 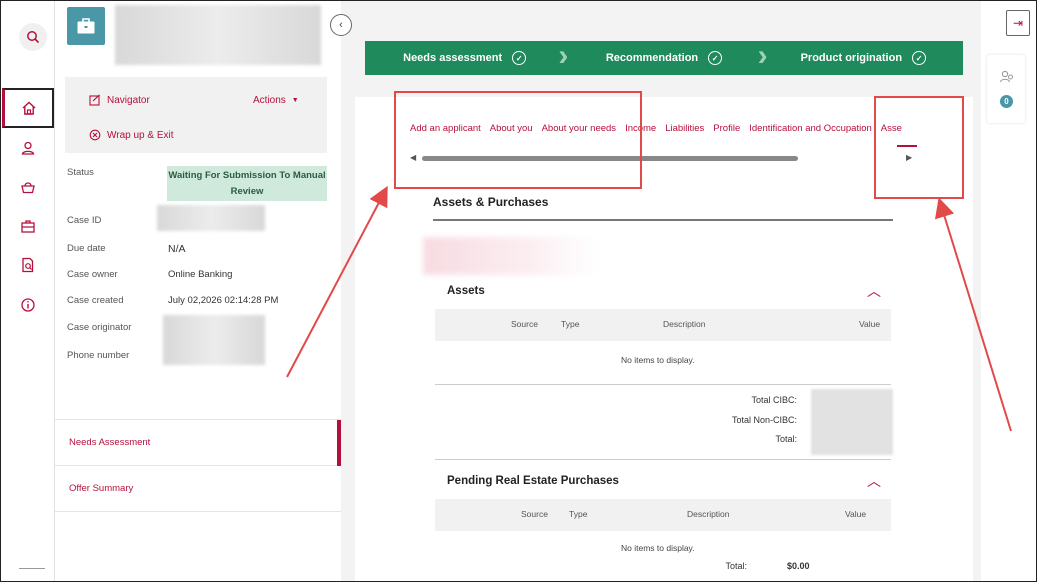 What do you see at coordinates (218, 35) in the screenshot?
I see `case-title-redacted` at bounding box center [218, 35].